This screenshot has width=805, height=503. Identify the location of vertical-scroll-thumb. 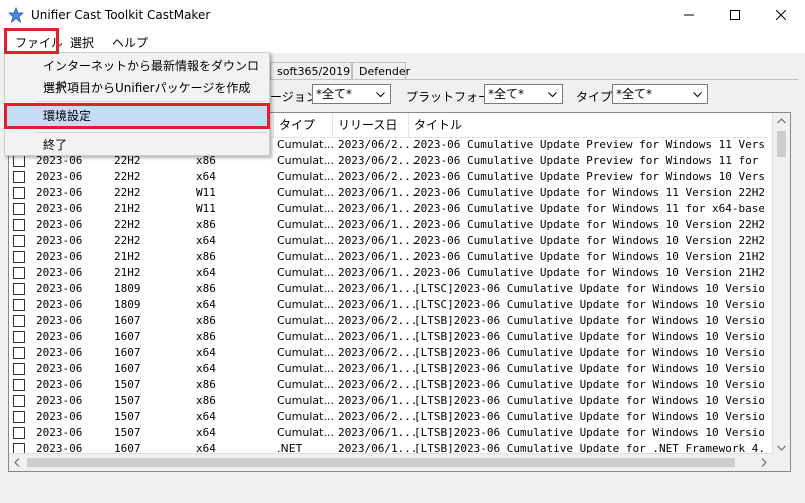
(781, 144).